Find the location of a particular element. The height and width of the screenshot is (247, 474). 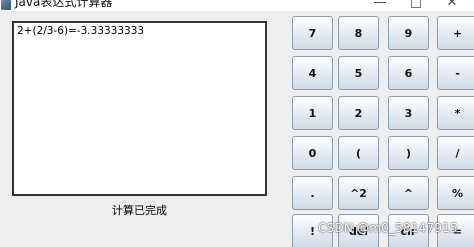

maximize-button is located at coordinates (416, 5).